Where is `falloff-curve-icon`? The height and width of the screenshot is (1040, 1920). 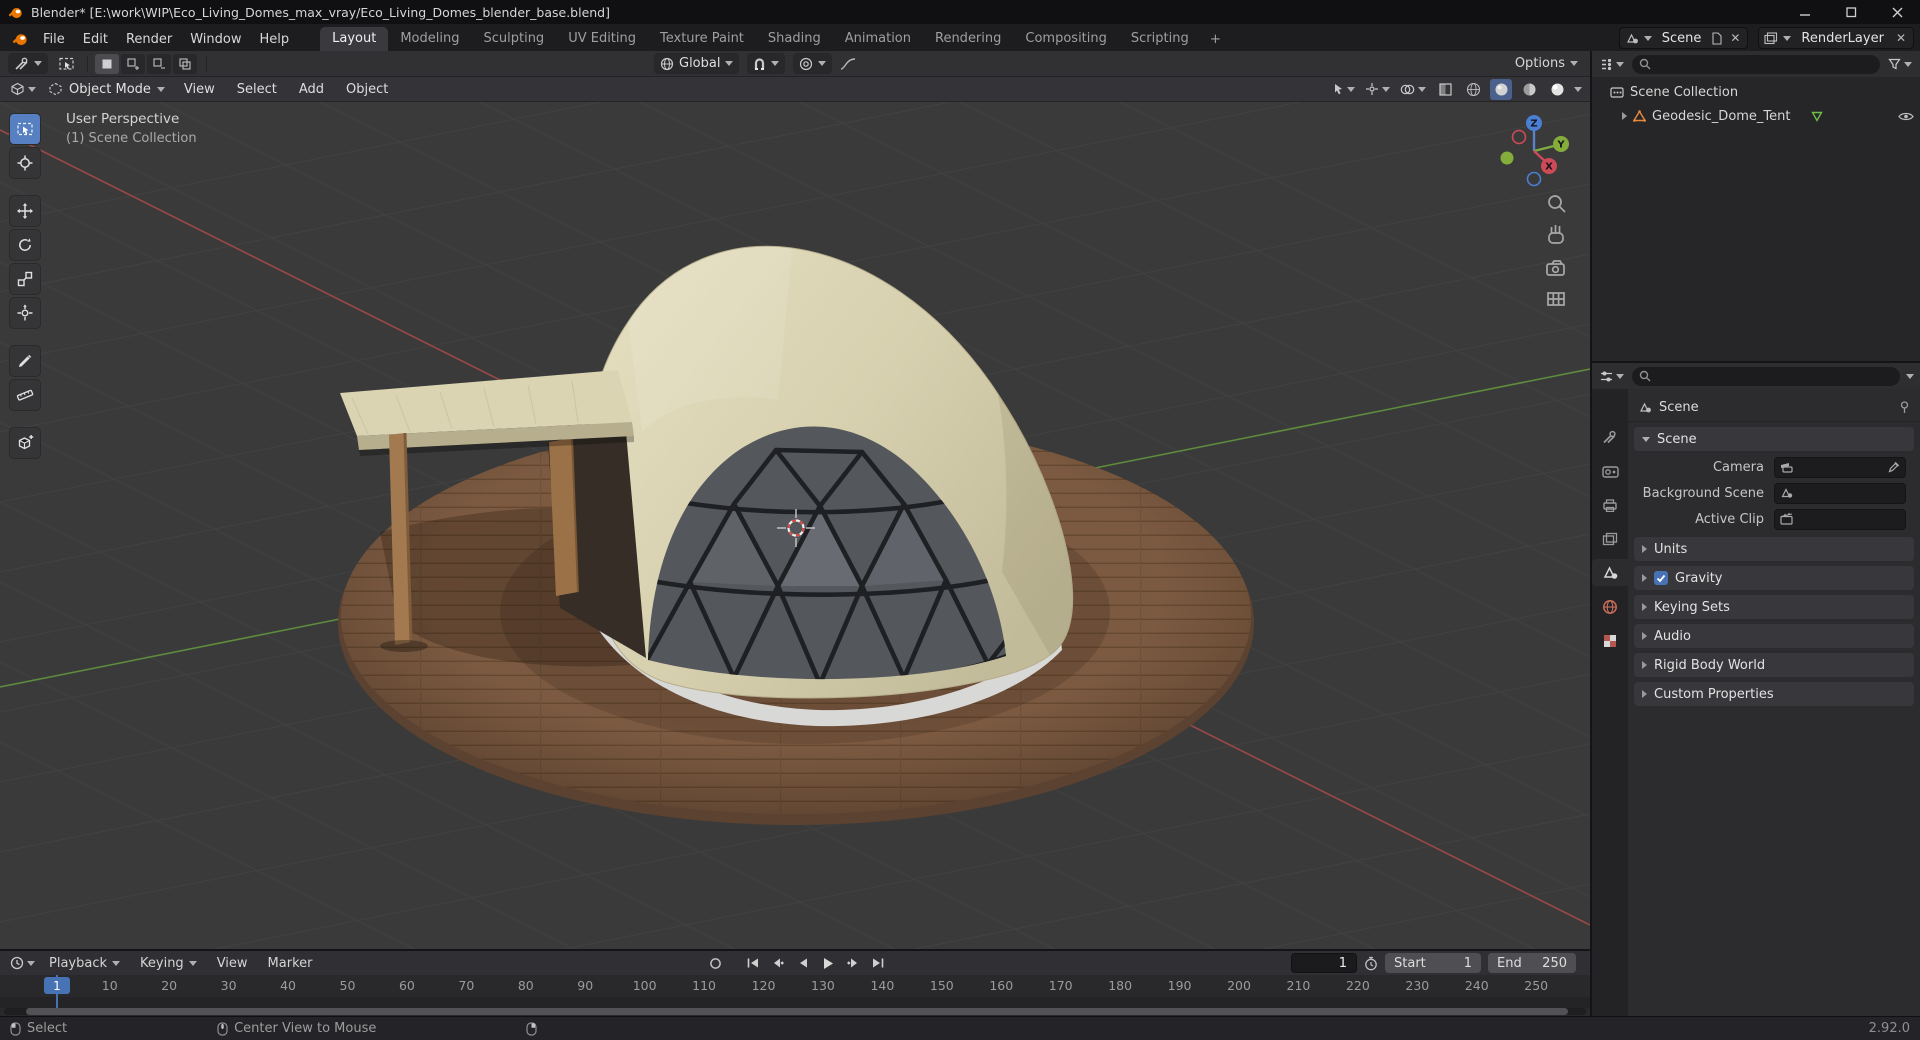
falloff-curve-icon is located at coordinates (848, 64).